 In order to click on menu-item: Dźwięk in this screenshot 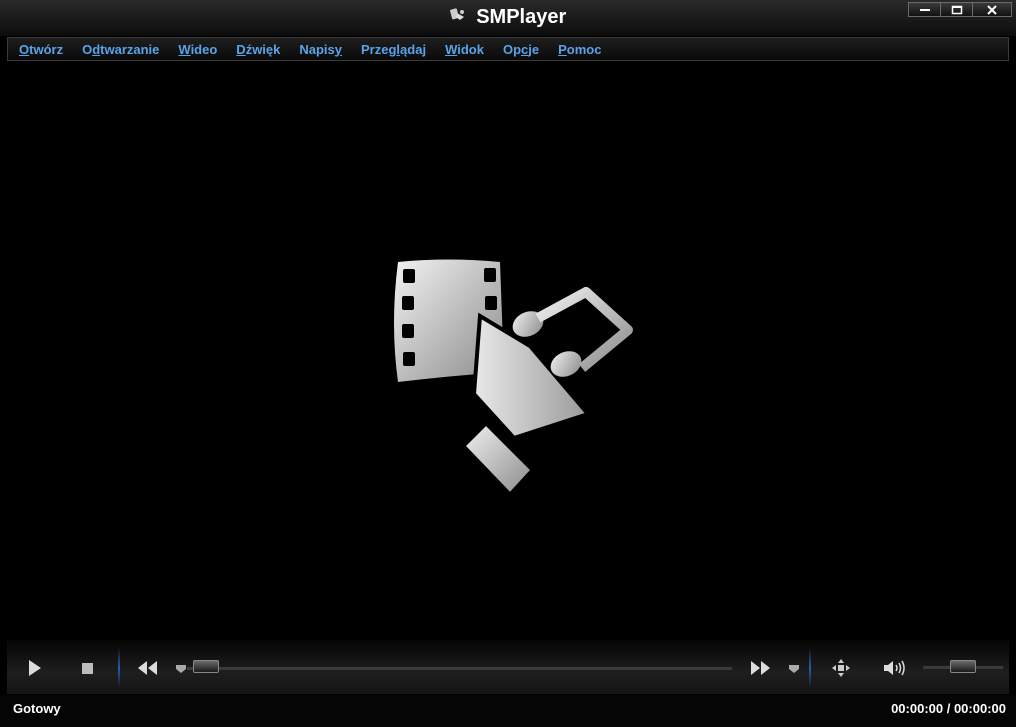, I will do `click(258, 49)`.